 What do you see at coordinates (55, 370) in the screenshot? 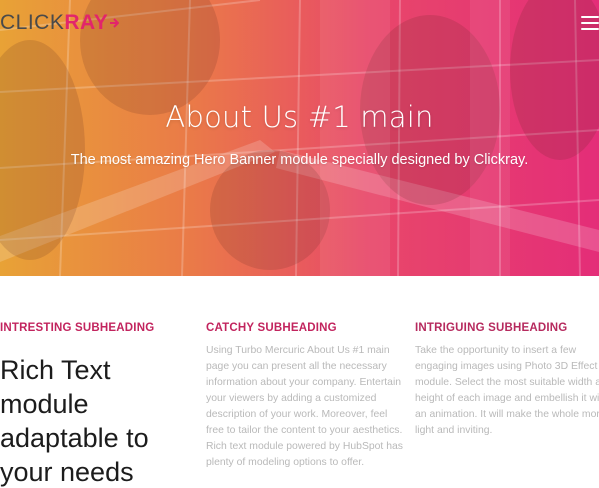
I see `heading-line: Rich Text` at bounding box center [55, 370].